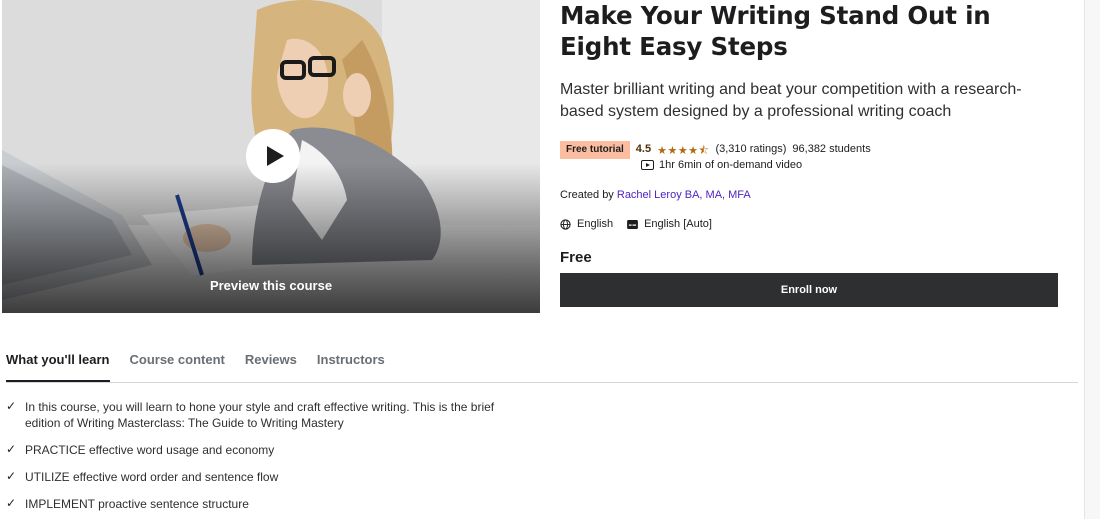 This screenshot has width=1100, height=523. I want to click on created-by-label: Created by, so click(587, 195).